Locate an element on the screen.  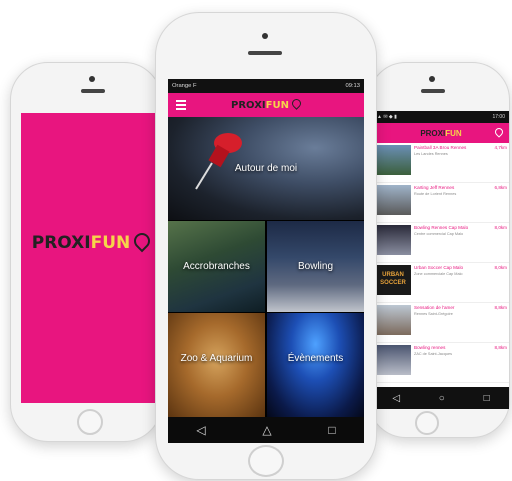
tile-label: Bowling is located at coordinates (315, 266).